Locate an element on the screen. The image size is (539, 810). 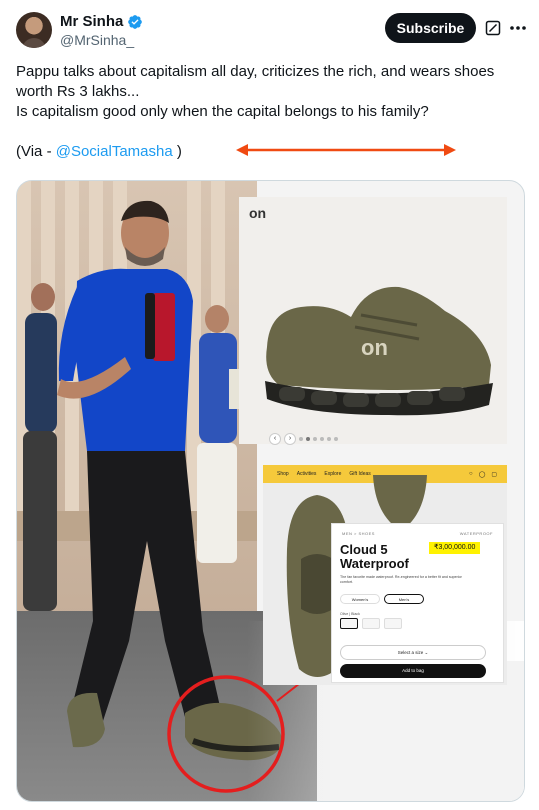
add-to-bag-button: Add to bag is located at coordinates (413, 671).